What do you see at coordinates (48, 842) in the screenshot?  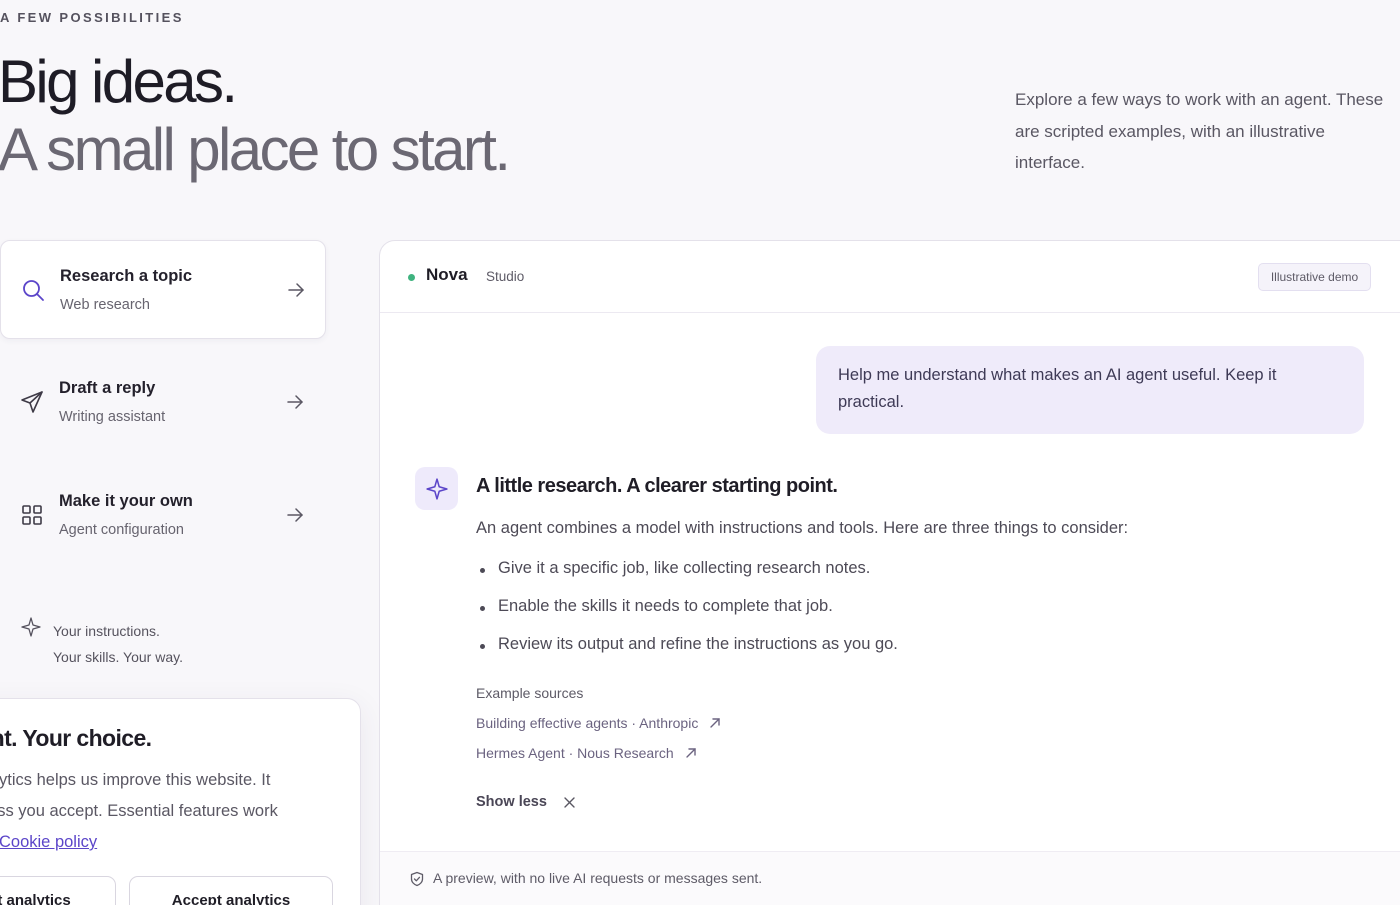 I see `cookie-policy-link: Cookie policy` at bounding box center [48, 842].